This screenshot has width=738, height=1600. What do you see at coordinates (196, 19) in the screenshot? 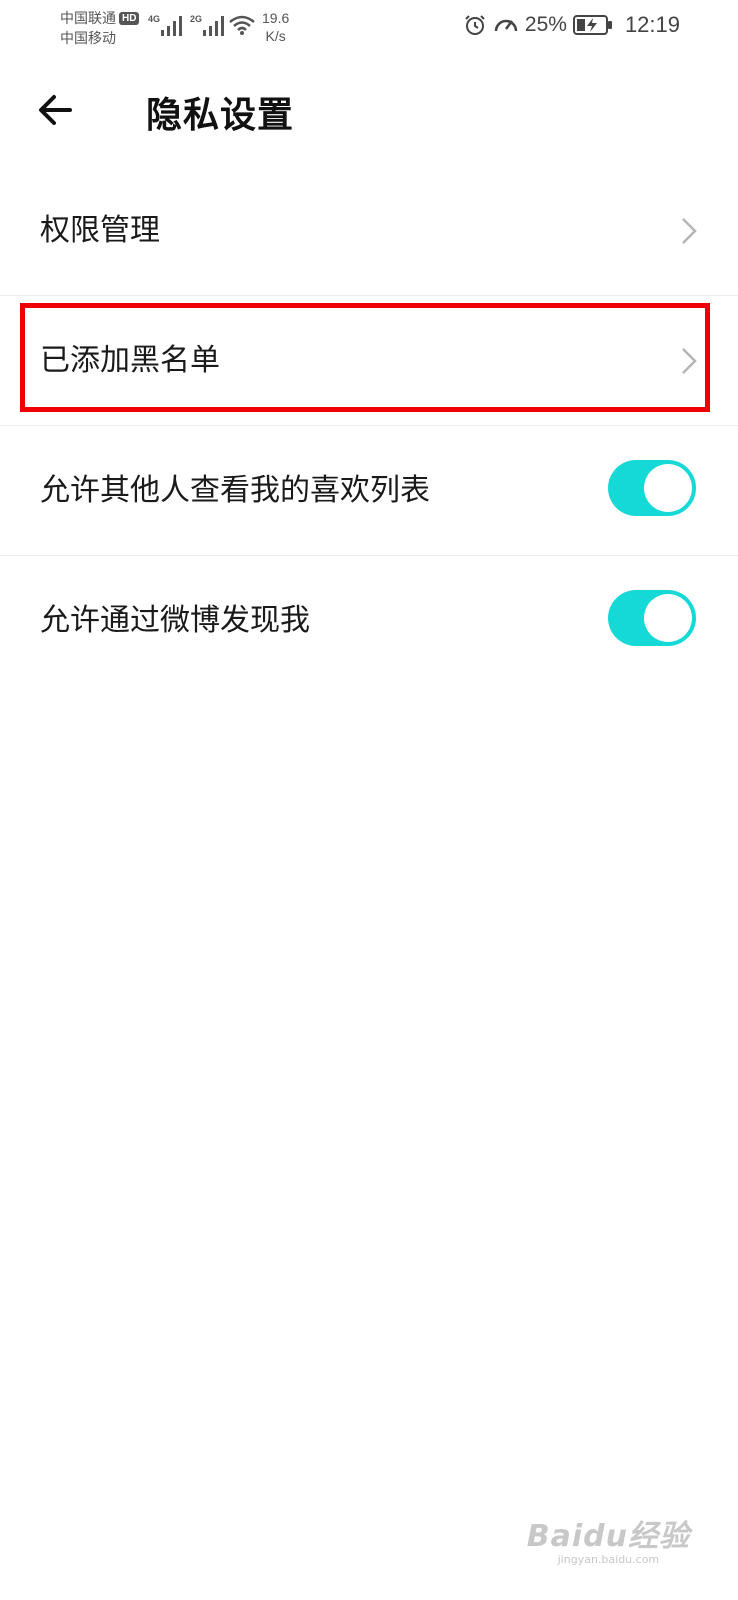
I see `sim2-network-type: 2G` at bounding box center [196, 19].